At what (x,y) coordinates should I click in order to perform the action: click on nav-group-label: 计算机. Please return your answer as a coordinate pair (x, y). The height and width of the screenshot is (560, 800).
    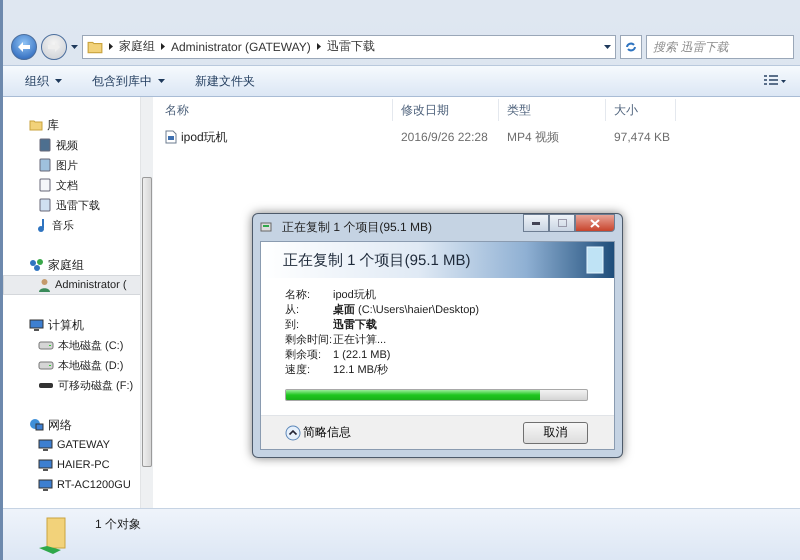
    Looking at the image, I should click on (66, 325).